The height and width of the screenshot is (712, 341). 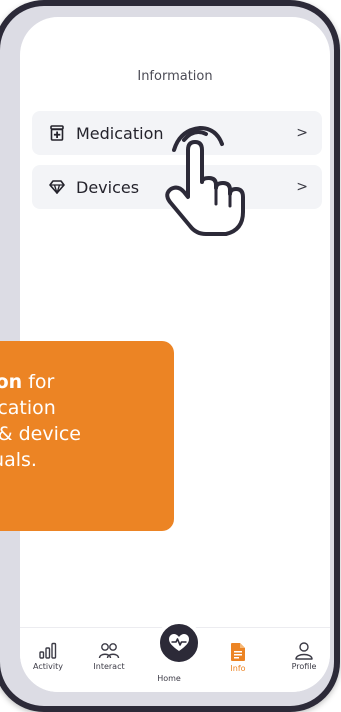 What do you see at coordinates (38, 382) in the screenshot?
I see `callout-line-1-rest: for` at bounding box center [38, 382].